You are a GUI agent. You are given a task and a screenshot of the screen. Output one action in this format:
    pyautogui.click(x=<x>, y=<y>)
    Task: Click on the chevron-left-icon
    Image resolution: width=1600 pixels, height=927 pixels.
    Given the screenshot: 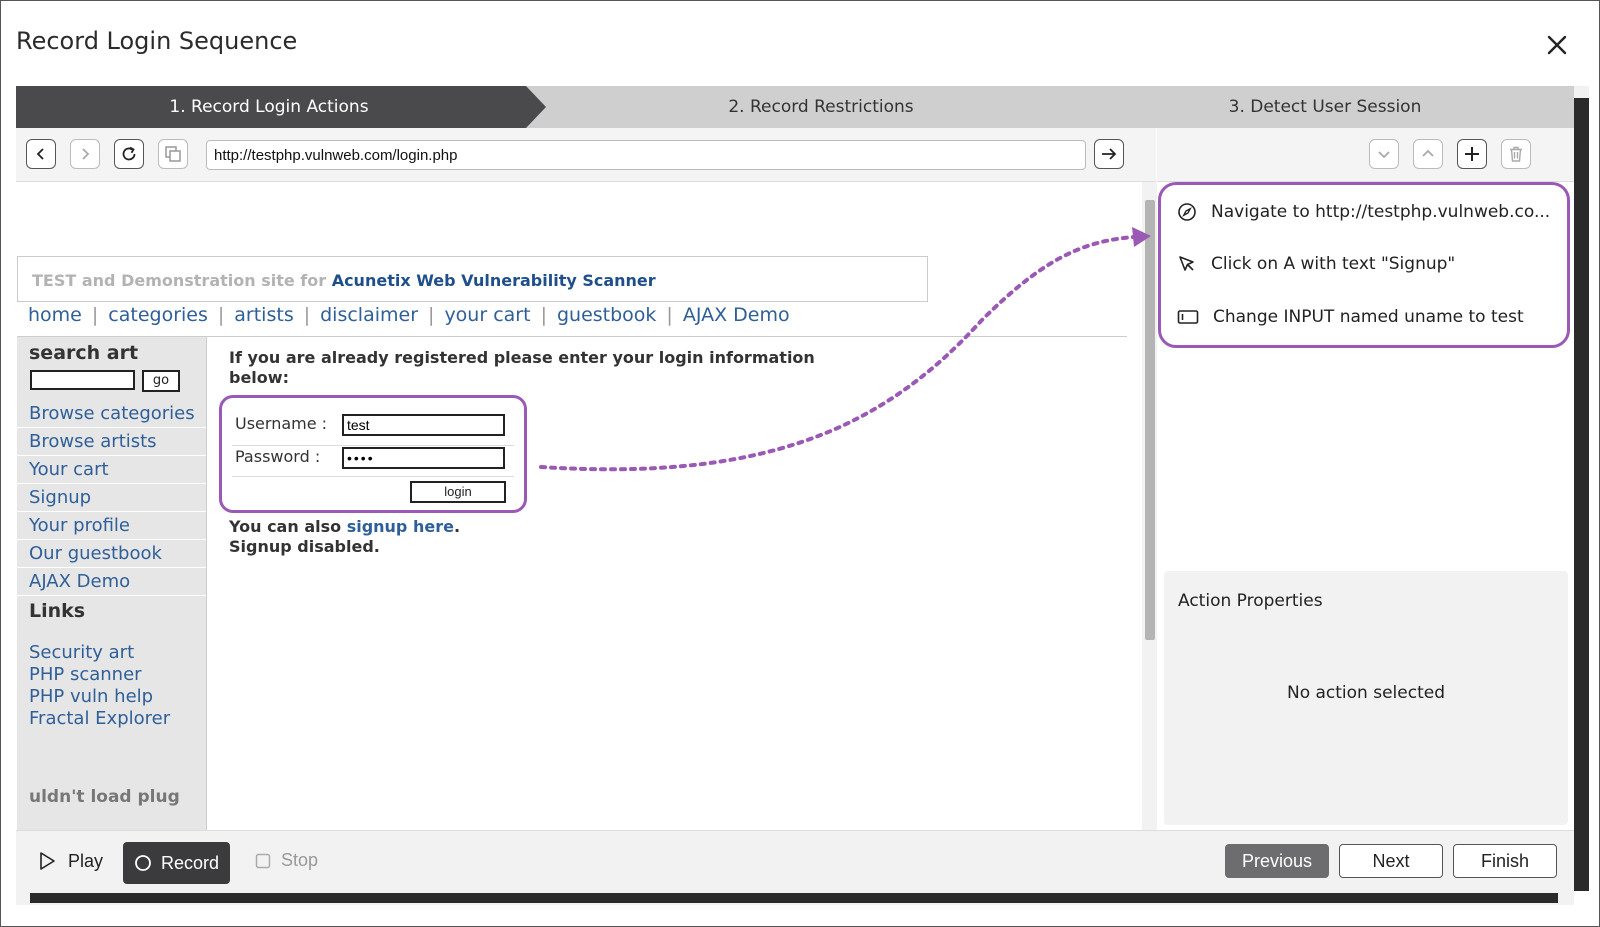 What is the action you would take?
    pyautogui.click(x=40, y=154)
    